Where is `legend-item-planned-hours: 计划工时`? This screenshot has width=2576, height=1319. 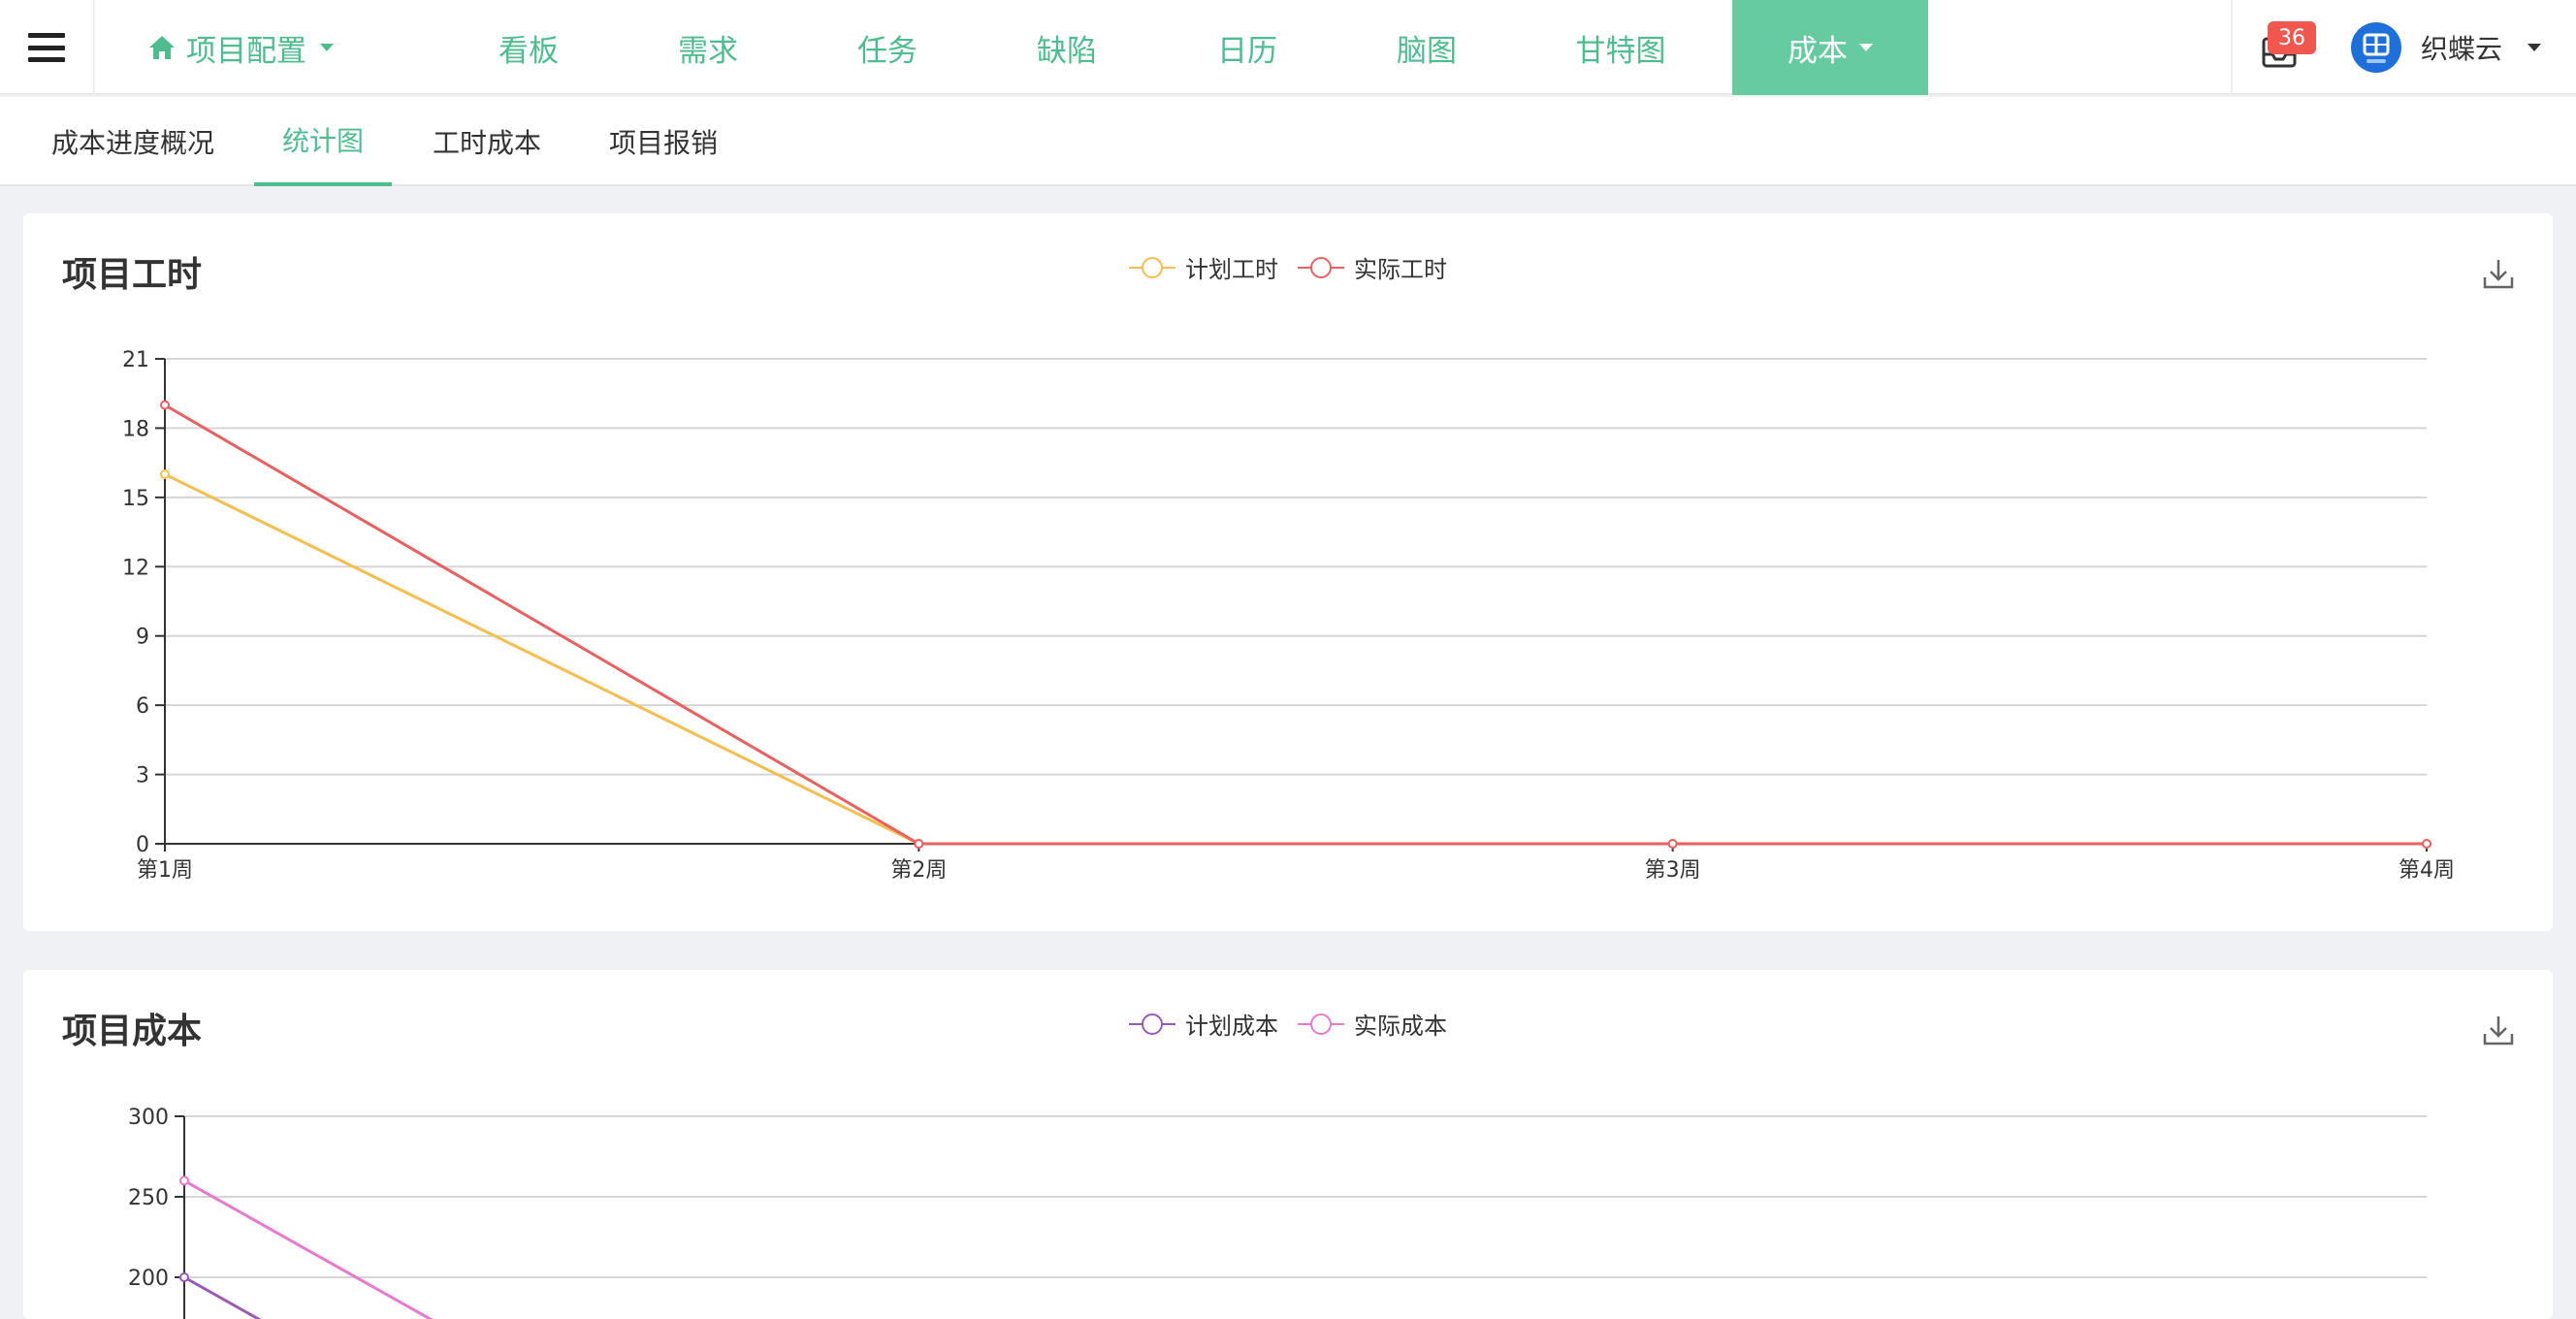
legend-item-planned-hours: 计划工时 is located at coordinates (1203, 267).